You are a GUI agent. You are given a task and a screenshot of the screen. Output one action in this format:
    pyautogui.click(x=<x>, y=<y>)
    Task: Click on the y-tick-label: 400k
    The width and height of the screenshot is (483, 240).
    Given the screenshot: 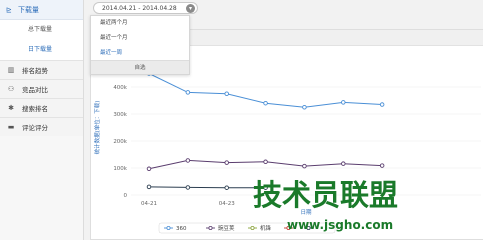 What is the action you would take?
    pyautogui.click(x=120, y=88)
    